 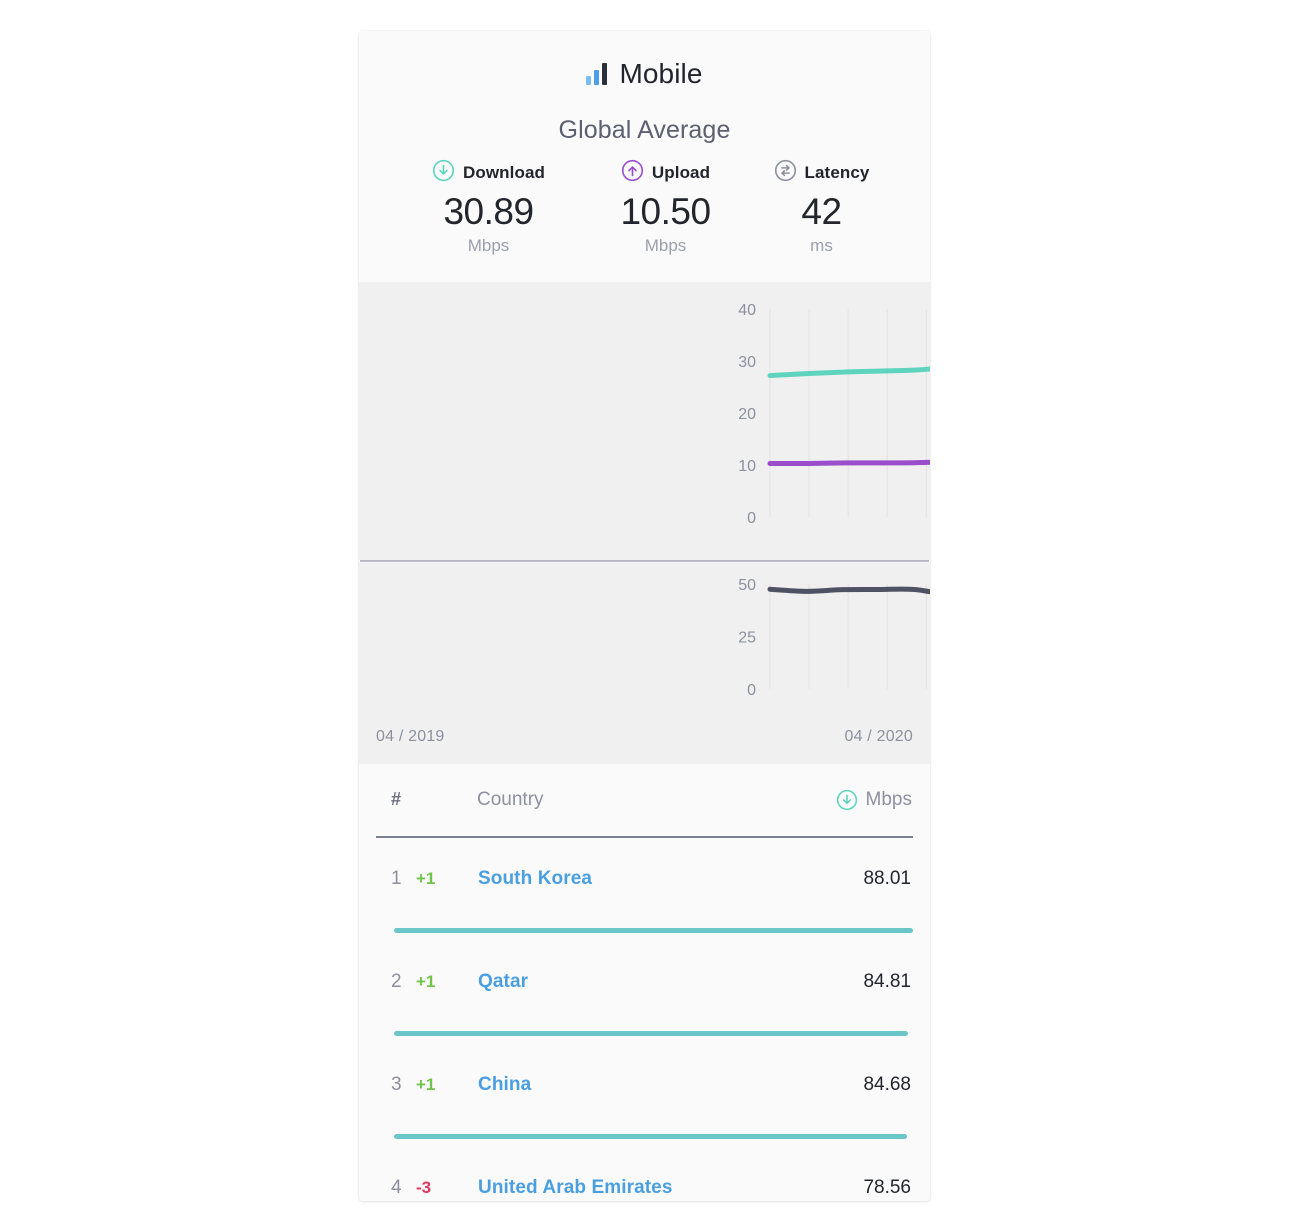 What do you see at coordinates (848, 462) in the screenshot?
I see `series-line-upload` at bounding box center [848, 462].